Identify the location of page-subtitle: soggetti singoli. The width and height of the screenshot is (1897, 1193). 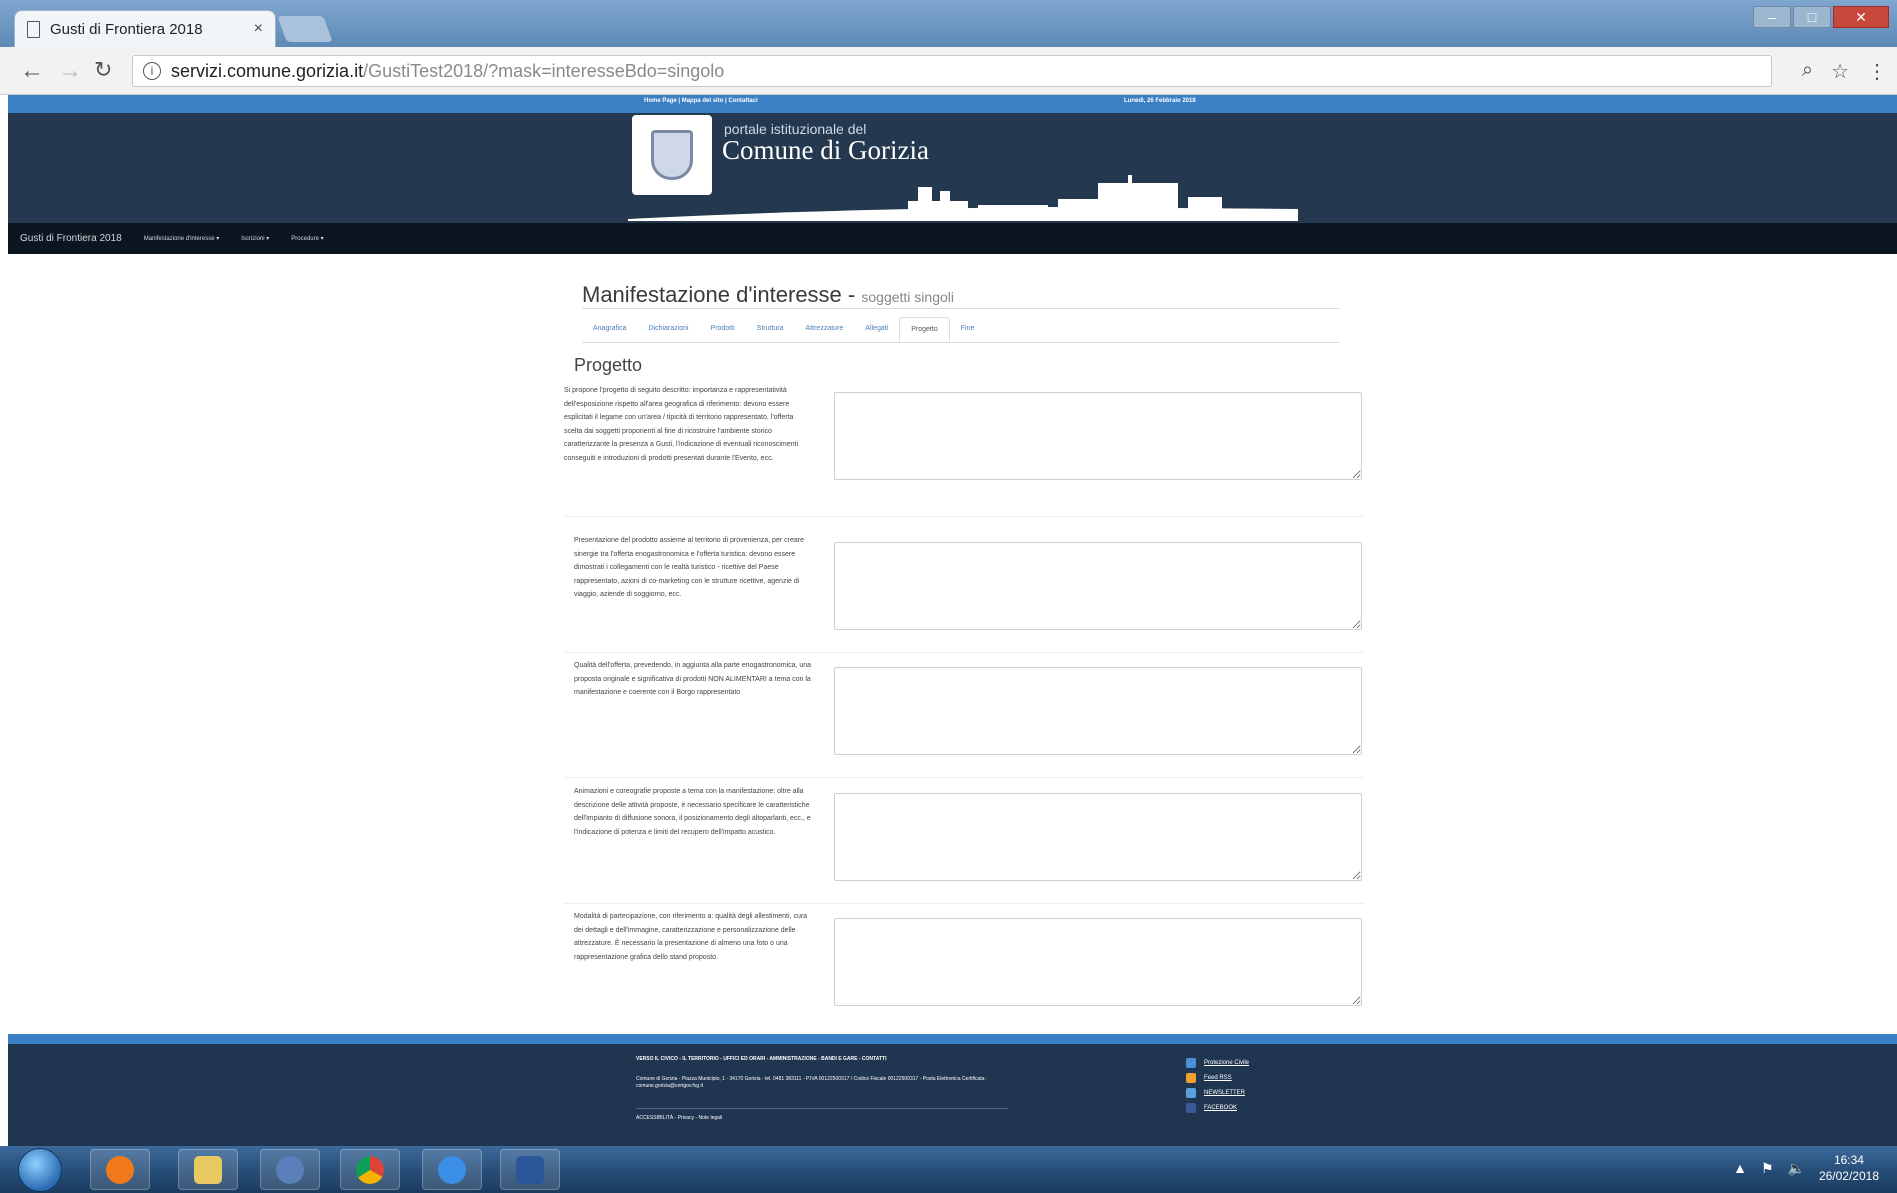
(907, 297).